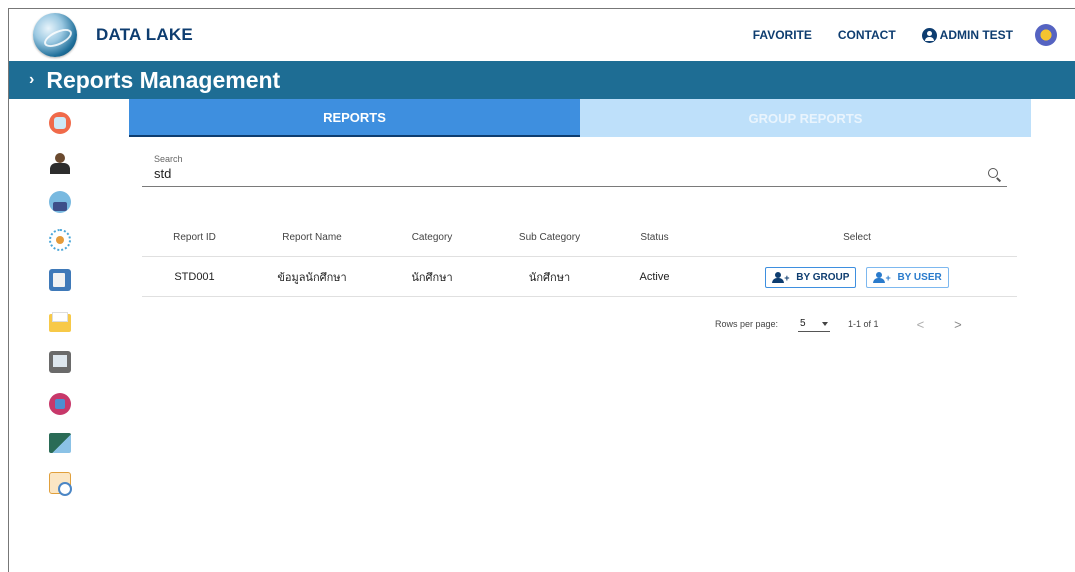  What do you see at coordinates (825, 323) in the screenshot?
I see `dropdown-caret-icon` at bounding box center [825, 323].